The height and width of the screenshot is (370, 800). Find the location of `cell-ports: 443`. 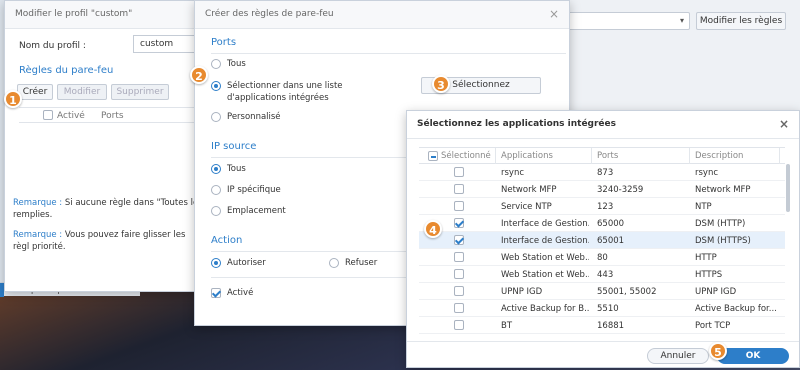

cell-ports: 443 is located at coordinates (605, 275).